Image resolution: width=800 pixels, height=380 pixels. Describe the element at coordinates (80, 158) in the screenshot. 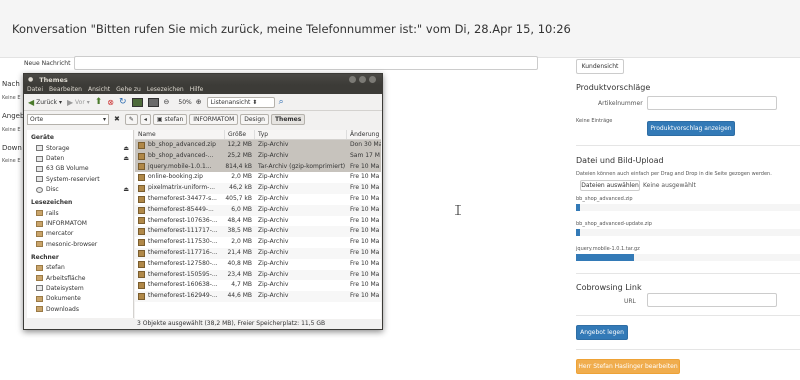

I see `sidebar-item-daten: Daten ⏏` at that location.